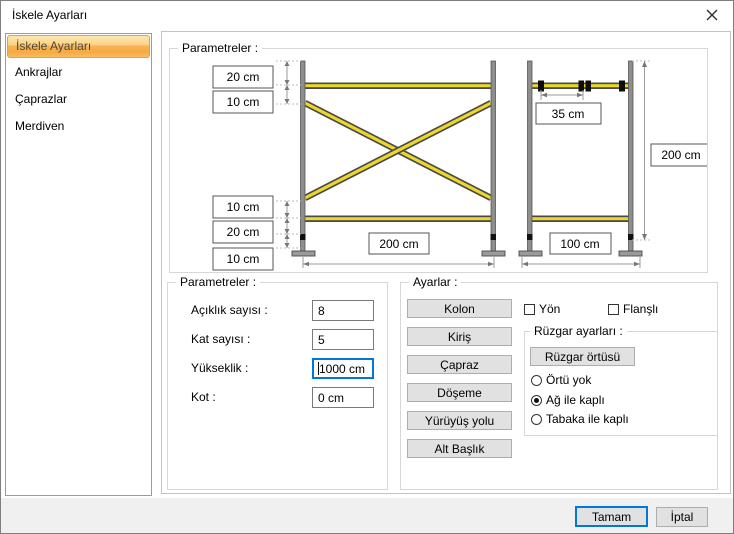  I want to click on dim-bot-10b: 10 cm, so click(243, 259).